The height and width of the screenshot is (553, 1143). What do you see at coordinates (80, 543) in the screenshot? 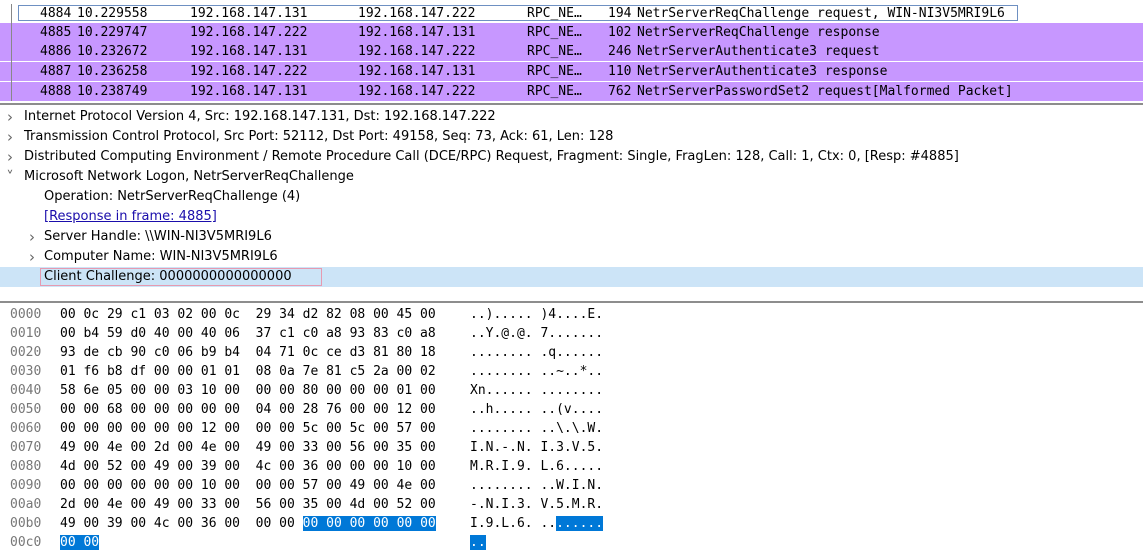
I see `bytes-hex: 00 00` at bounding box center [80, 543].